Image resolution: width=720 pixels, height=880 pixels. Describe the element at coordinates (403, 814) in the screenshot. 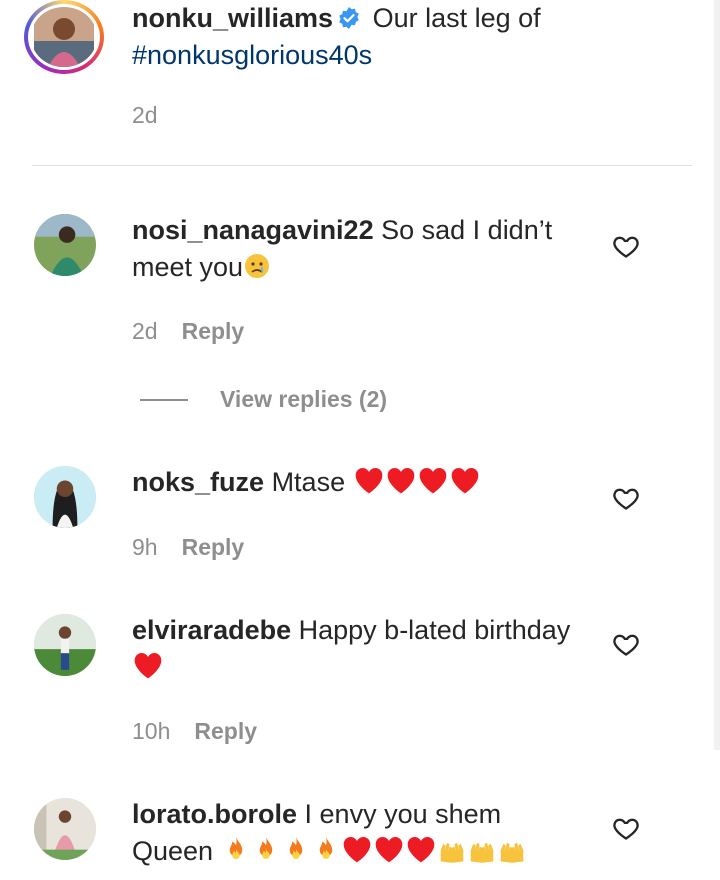

I see `comment-body: I envy you shem` at that location.